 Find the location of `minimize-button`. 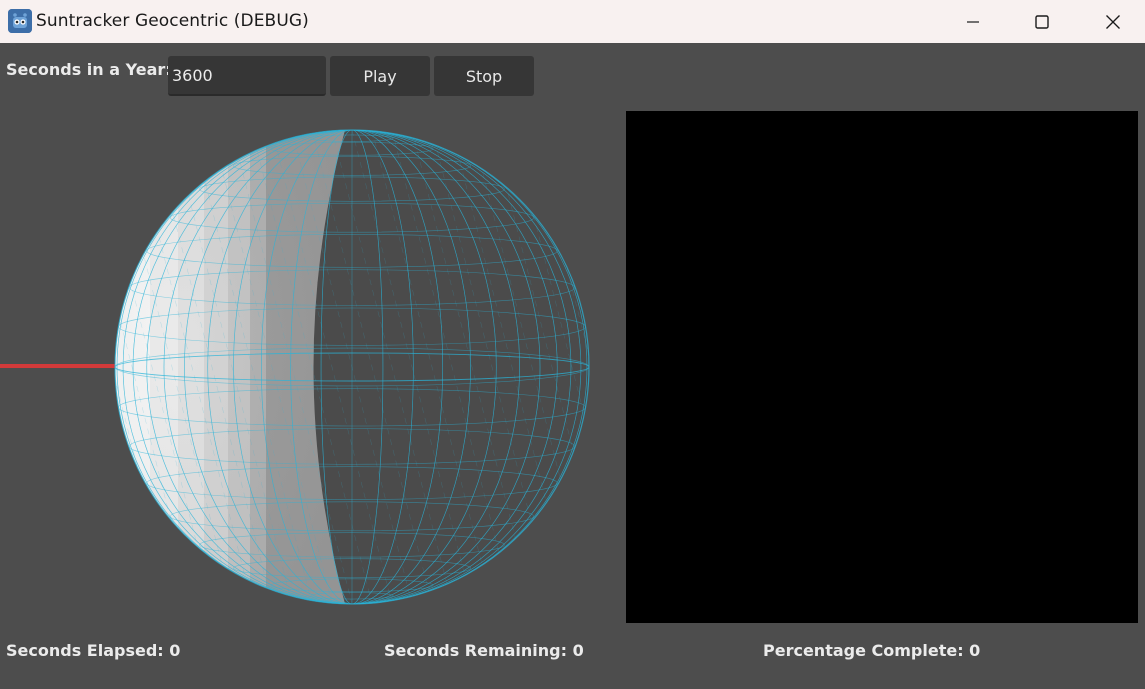

minimize-button is located at coordinates (973, 21).